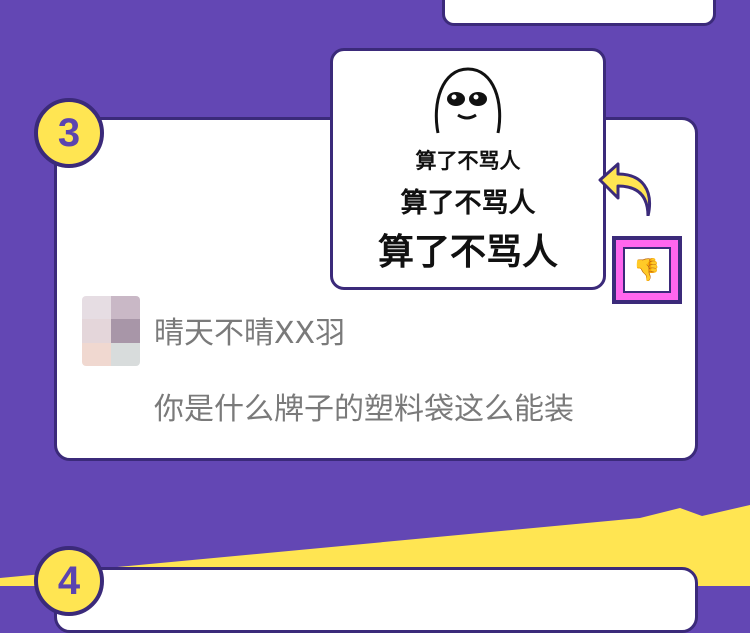 The image size is (750, 633). I want to click on meme-image: 算了不骂人 算了不骂人 算了不骂人, so click(468, 169).